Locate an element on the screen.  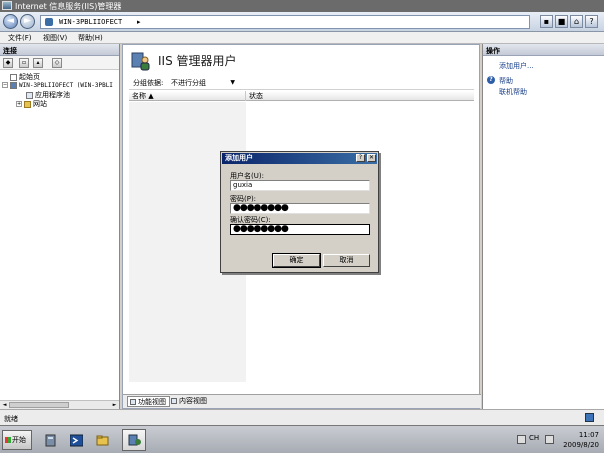
scroll-thumb is located at coordinates (39, 405).